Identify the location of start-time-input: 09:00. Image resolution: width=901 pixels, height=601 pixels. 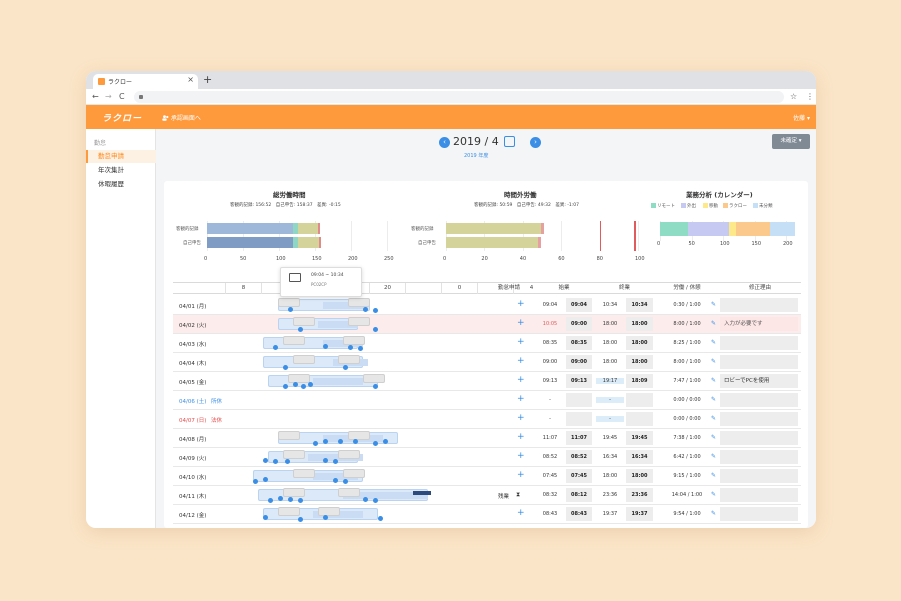
(579, 362).